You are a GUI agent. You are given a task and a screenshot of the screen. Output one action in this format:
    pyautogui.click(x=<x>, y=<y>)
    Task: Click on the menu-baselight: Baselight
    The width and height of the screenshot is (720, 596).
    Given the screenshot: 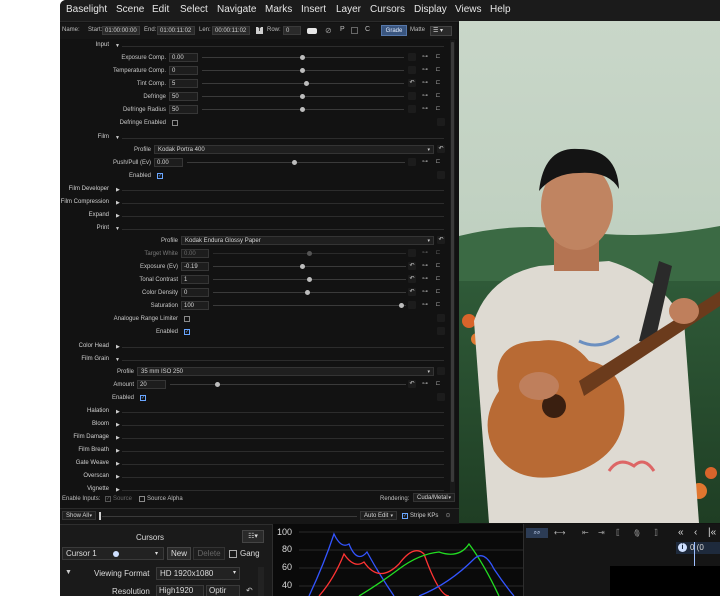 What is the action you would take?
    pyautogui.click(x=86, y=9)
    